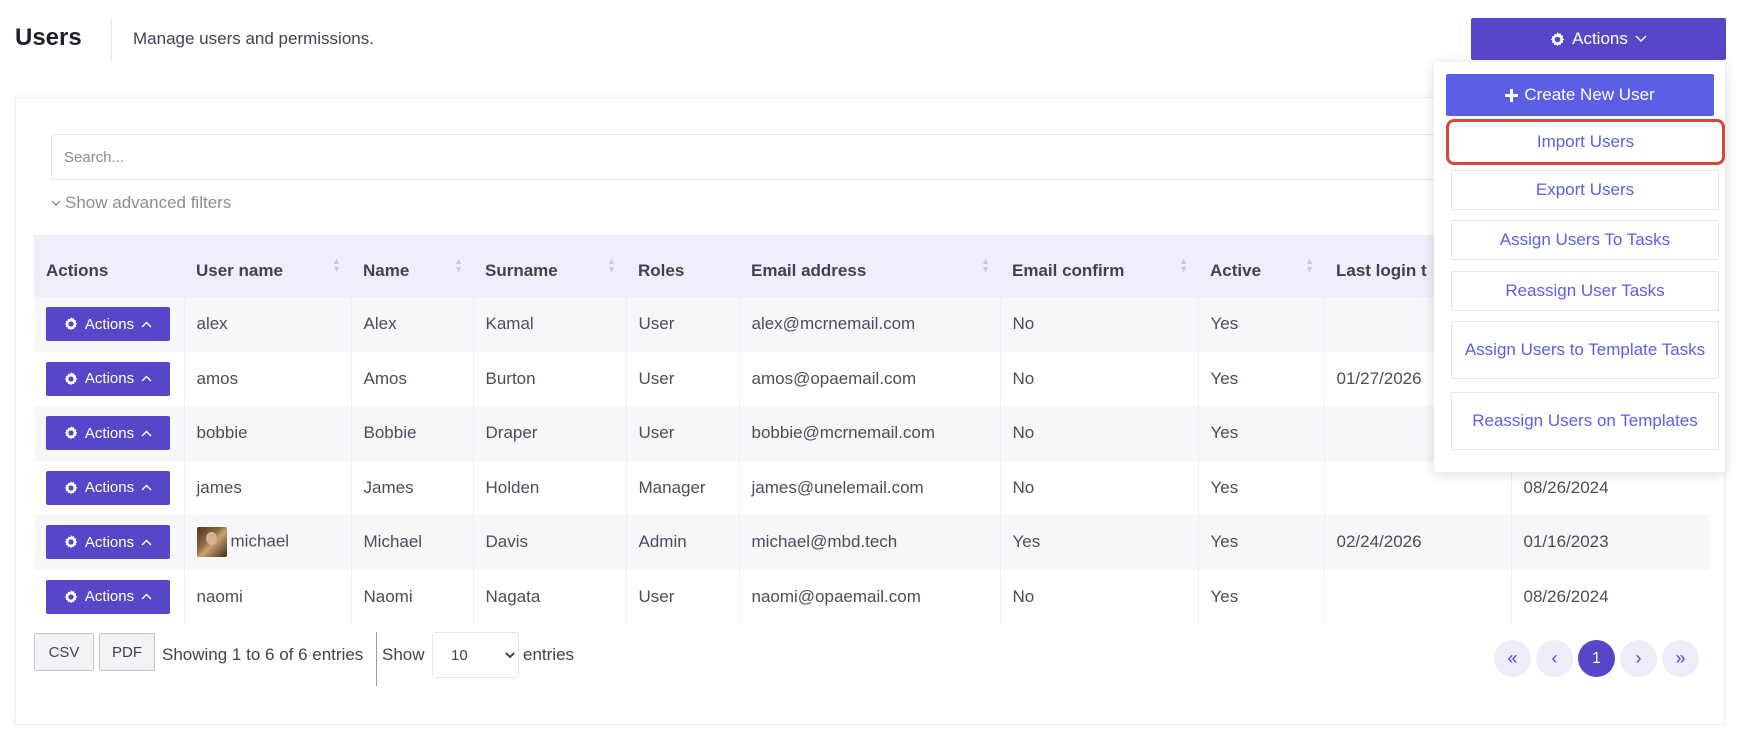 The height and width of the screenshot is (740, 1740). What do you see at coordinates (403, 654) in the screenshot?
I see `show-label: Show` at bounding box center [403, 654].